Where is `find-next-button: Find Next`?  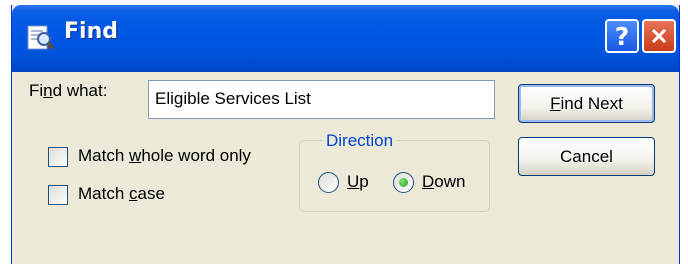 find-next-button: Find Next is located at coordinates (586, 103).